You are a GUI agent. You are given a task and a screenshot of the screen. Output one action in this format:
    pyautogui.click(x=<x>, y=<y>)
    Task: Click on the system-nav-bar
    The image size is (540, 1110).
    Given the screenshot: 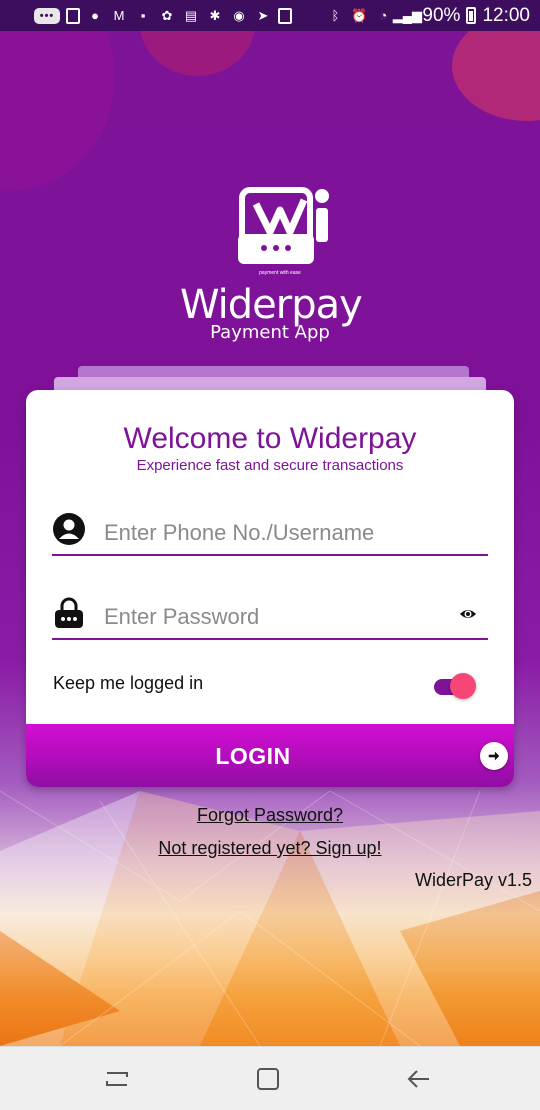 What is the action you would take?
    pyautogui.click(x=270, y=1078)
    